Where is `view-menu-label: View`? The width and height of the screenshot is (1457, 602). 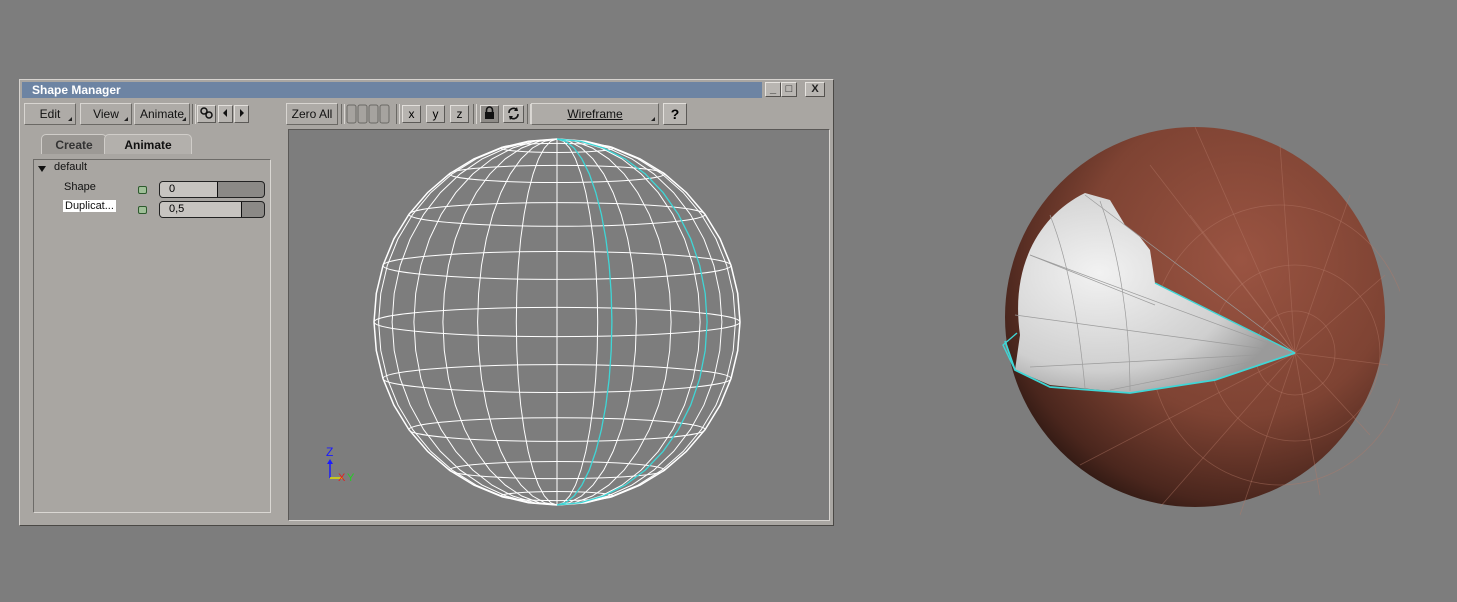 view-menu-label: View is located at coordinates (106, 114).